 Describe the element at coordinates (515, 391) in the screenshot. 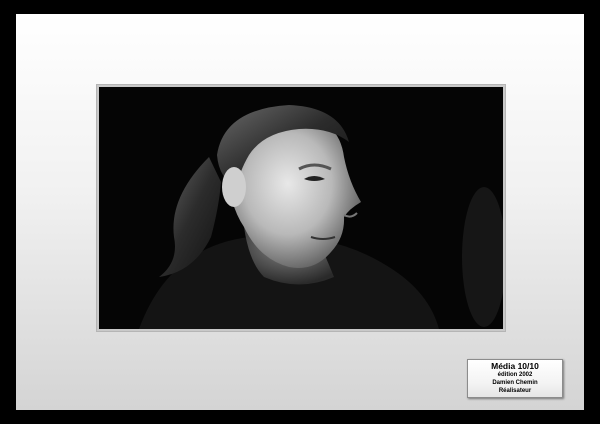

I see `caption-role: Réalisateur` at that location.